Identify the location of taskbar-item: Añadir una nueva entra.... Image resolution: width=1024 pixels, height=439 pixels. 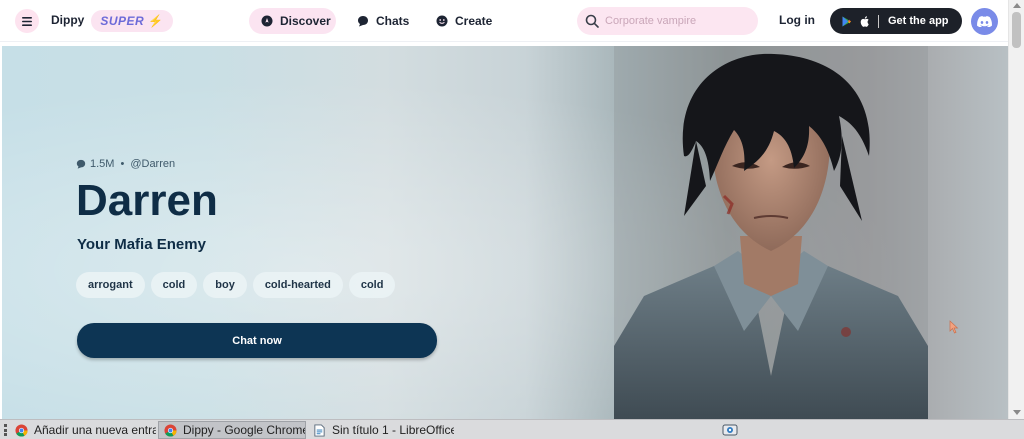
(83, 430).